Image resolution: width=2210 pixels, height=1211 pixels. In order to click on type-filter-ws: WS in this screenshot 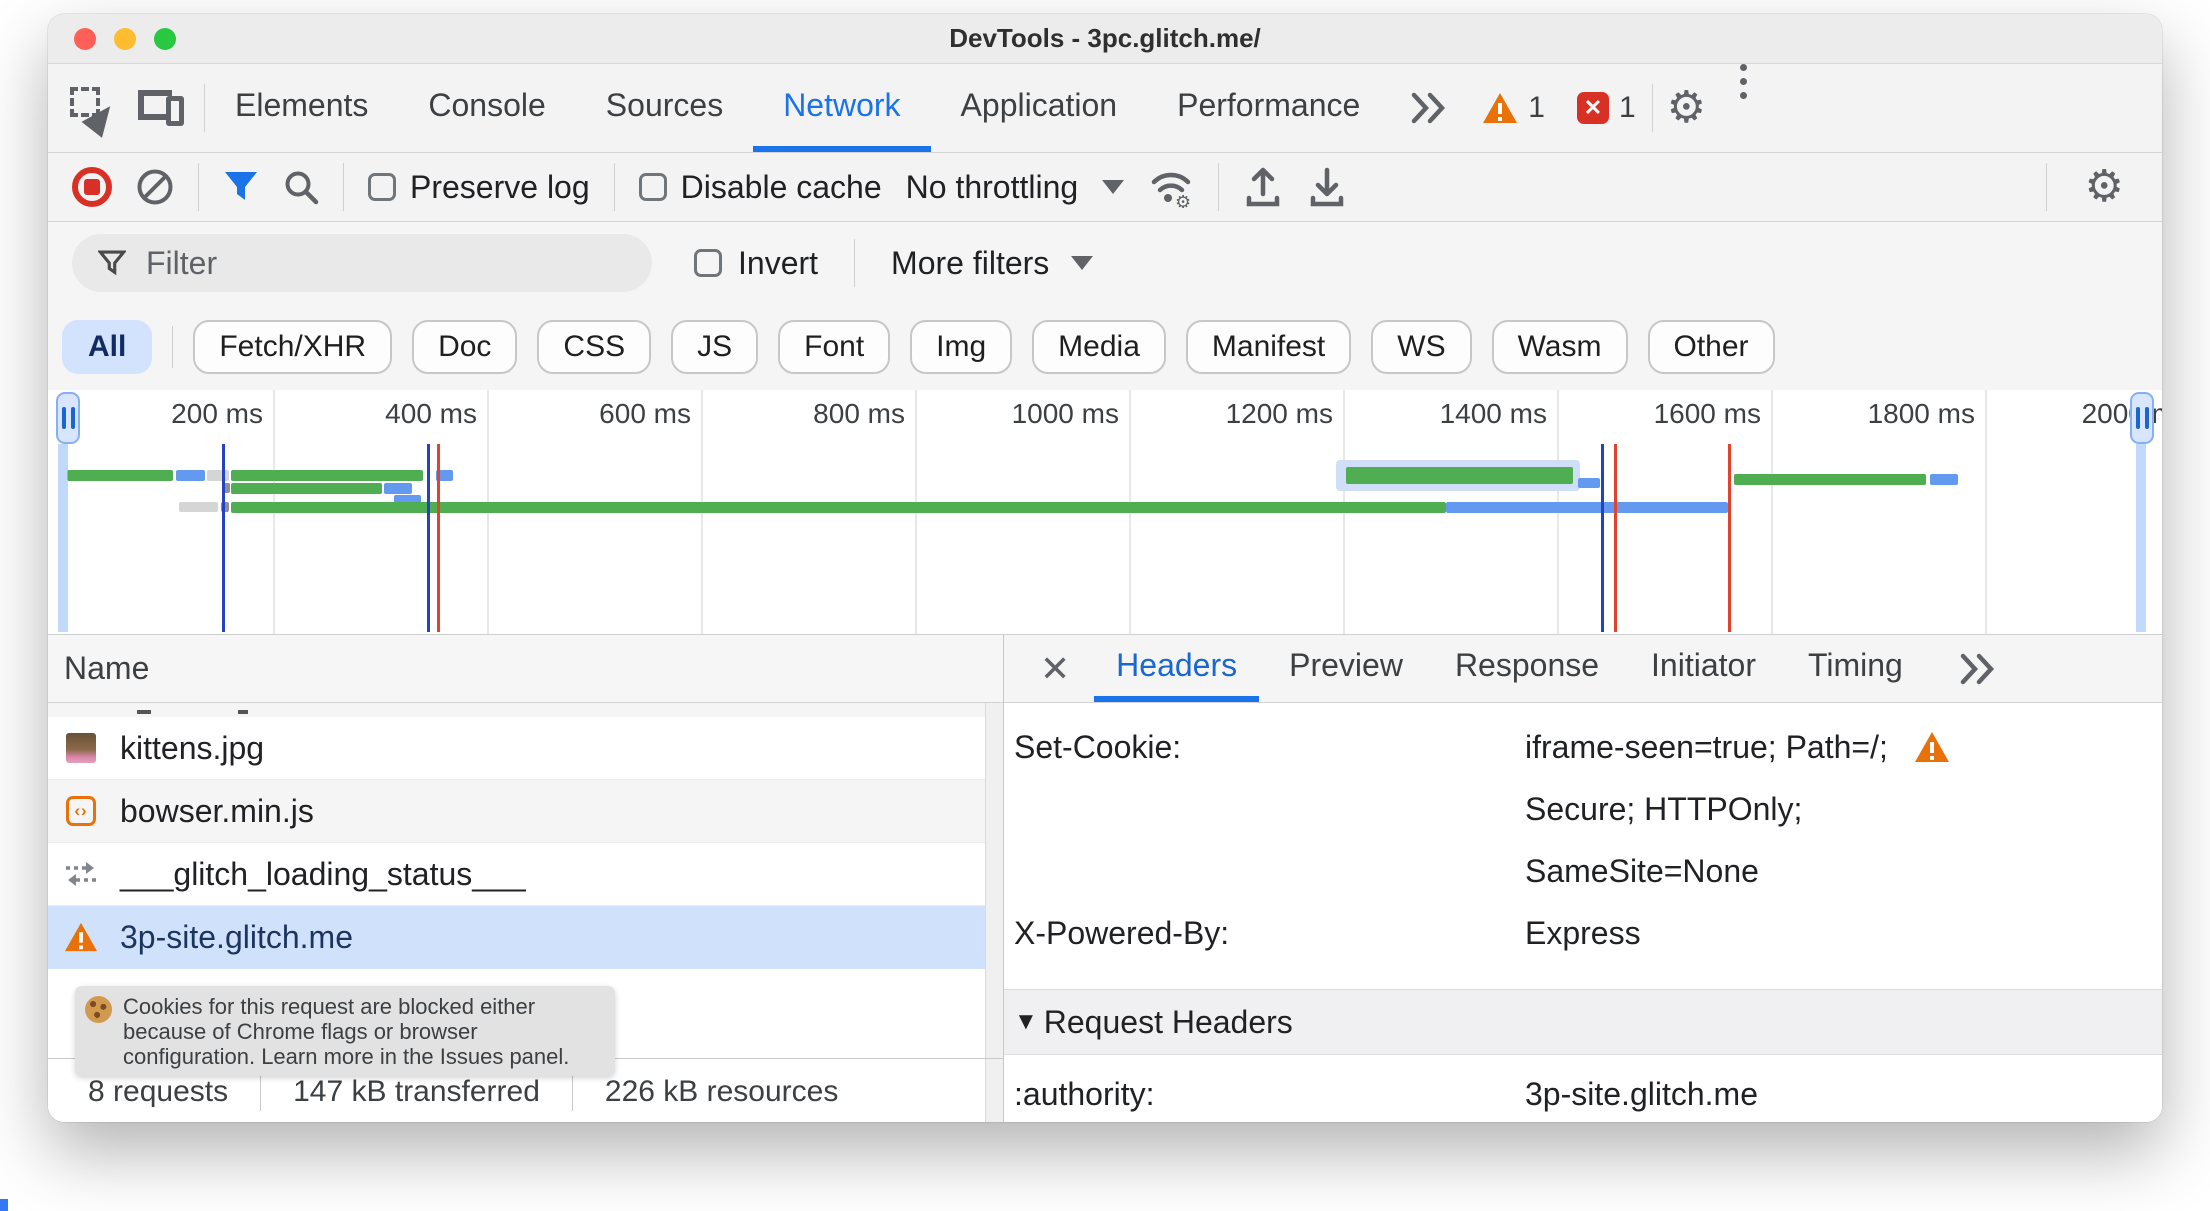, I will do `click(1421, 347)`.